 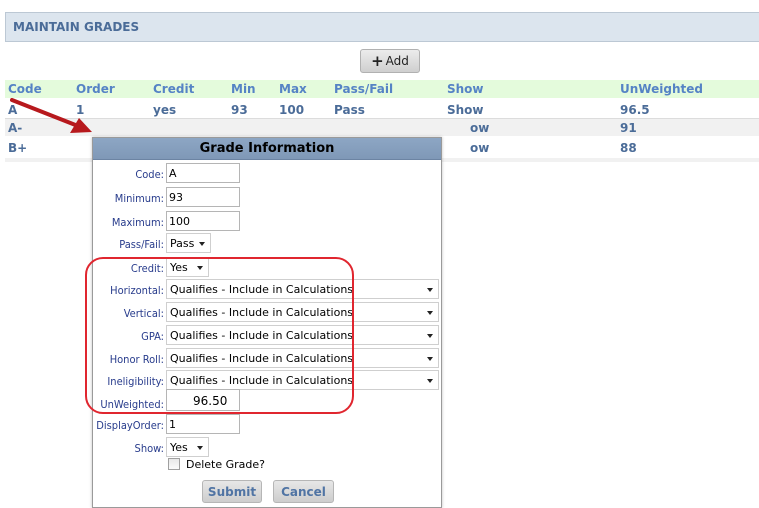 I want to click on minimum-field: 93, so click(x=203, y=197).